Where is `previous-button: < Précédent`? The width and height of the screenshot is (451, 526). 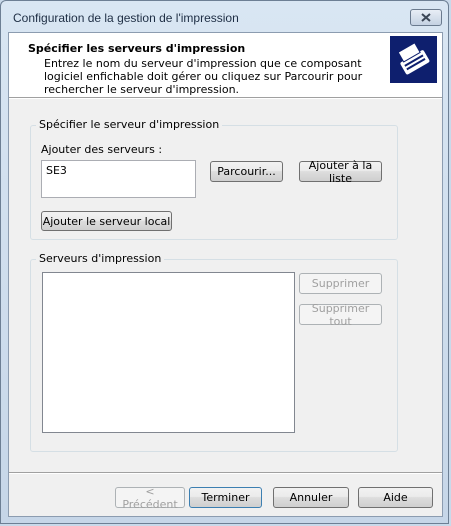
previous-button: < Précédent is located at coordinates (150, 498).